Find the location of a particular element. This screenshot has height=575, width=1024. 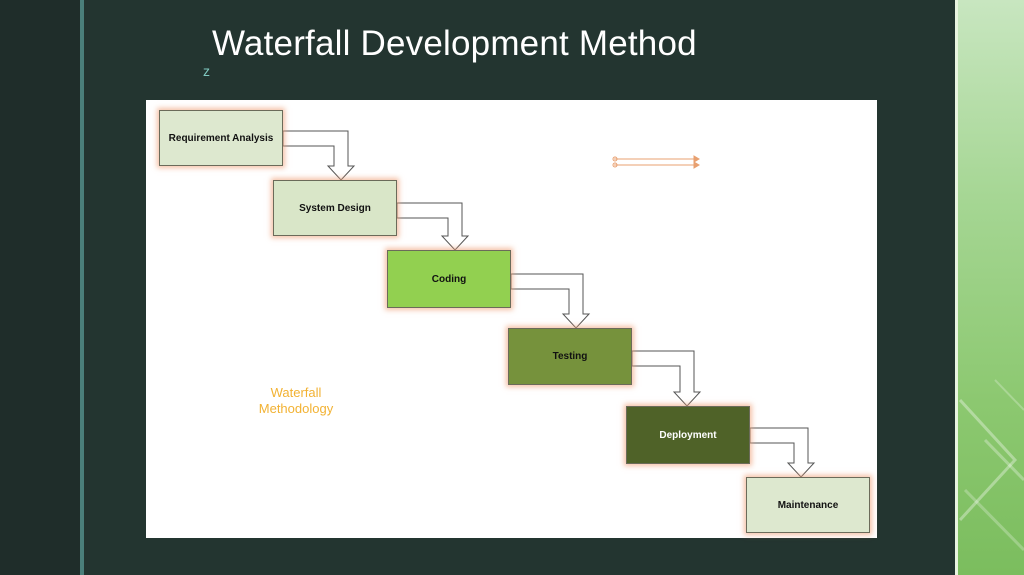

step-maintenance: Maintenance is located at coordinates (808, 505).